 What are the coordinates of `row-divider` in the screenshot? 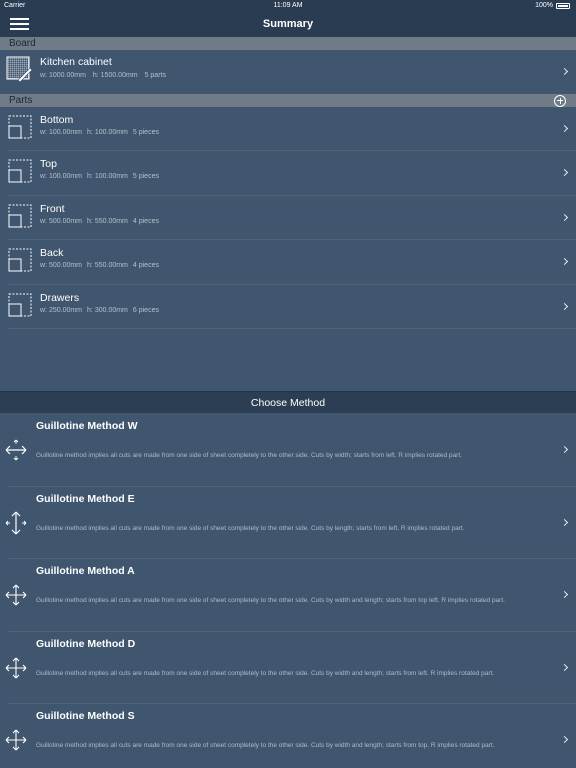 It's located at (292, 328).